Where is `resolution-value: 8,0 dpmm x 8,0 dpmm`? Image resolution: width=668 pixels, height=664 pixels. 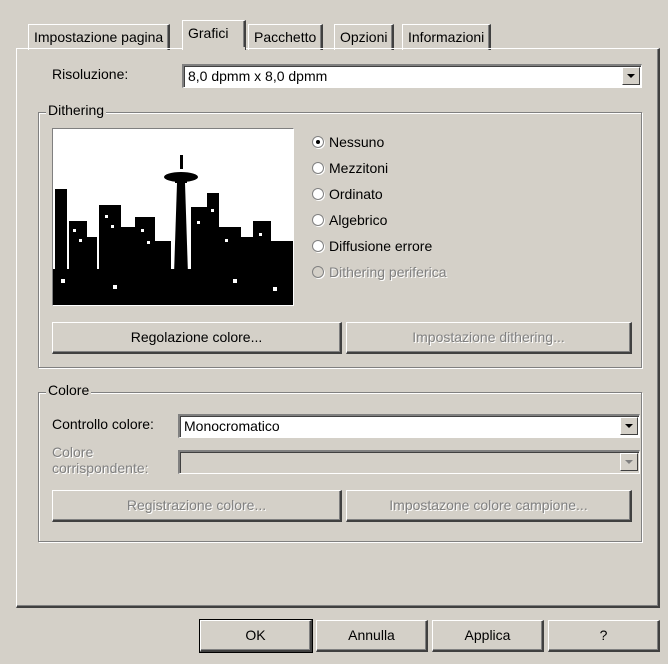 resolution-value: 8,0 dpmm x 8,0 dpmm is located at coordinates (258, 76).